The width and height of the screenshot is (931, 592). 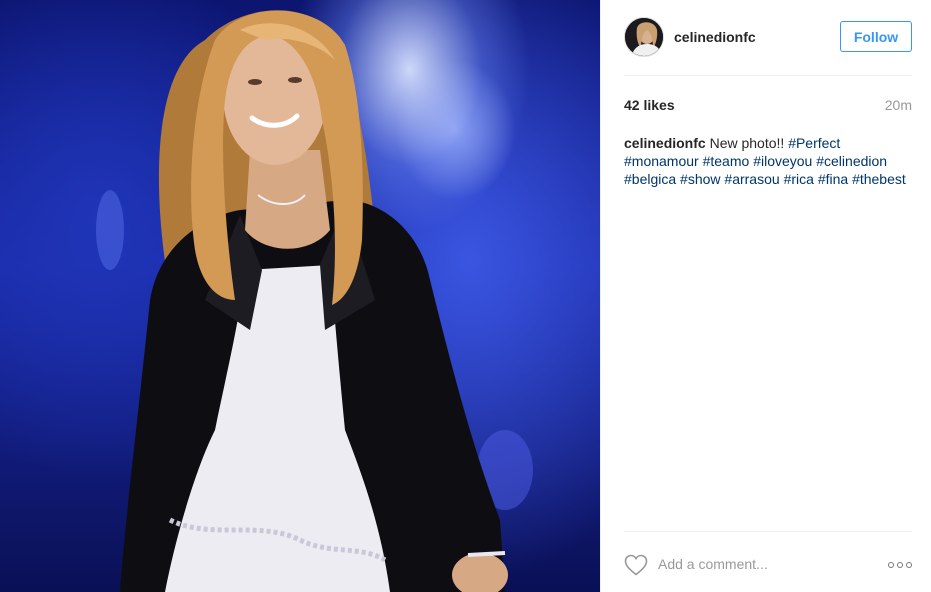 What do you see at coordinates (782, 161) in the screenshot?
I see `hashtag-link: #iloveyou` at bounding box center [782, 161].